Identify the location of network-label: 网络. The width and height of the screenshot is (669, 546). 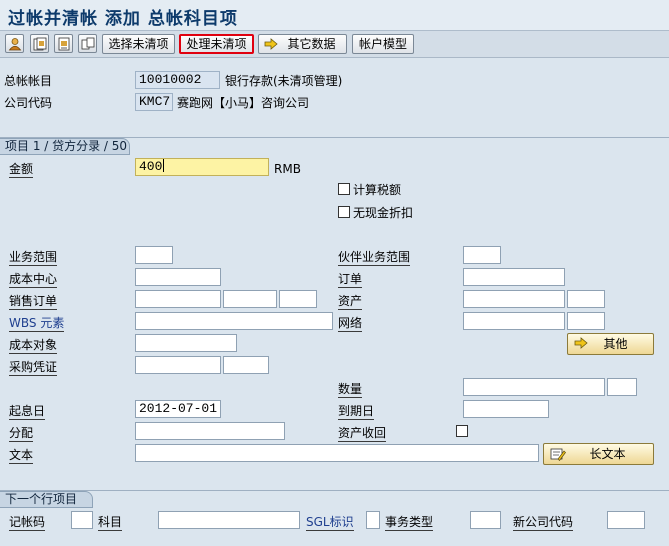
(350, 324).